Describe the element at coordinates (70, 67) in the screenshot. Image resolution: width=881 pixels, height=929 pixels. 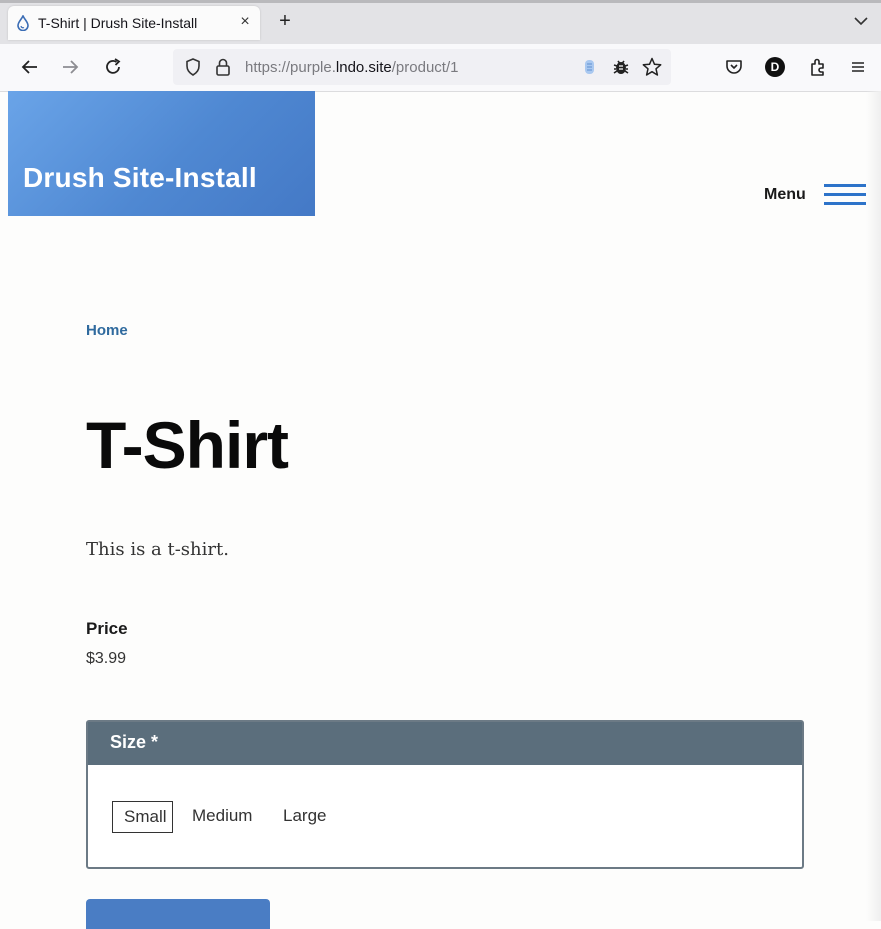
I see `forward-arrow-icon` at that location.